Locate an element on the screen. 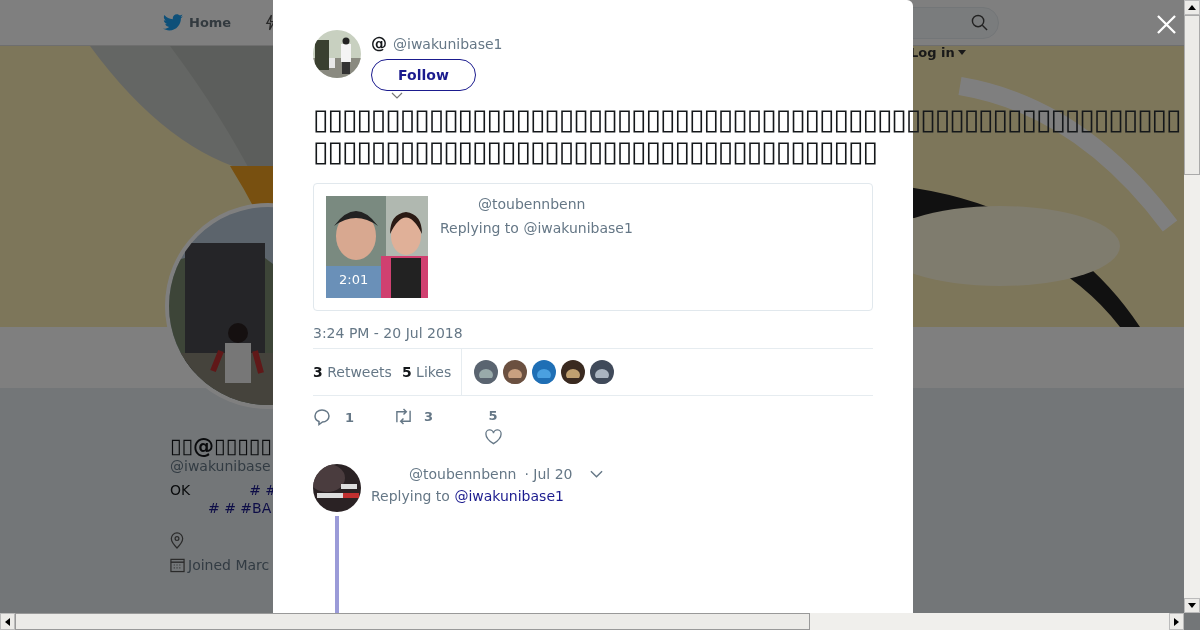 The width and height of the screenshot is (1200, 630). calendar-icon is located at coordinates (177, 565).